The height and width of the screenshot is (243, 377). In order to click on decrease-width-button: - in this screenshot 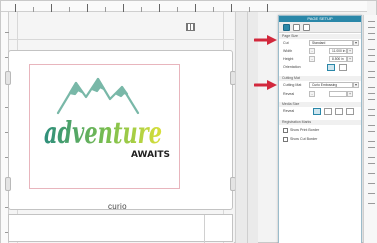, I will do `click(312, 51)`.